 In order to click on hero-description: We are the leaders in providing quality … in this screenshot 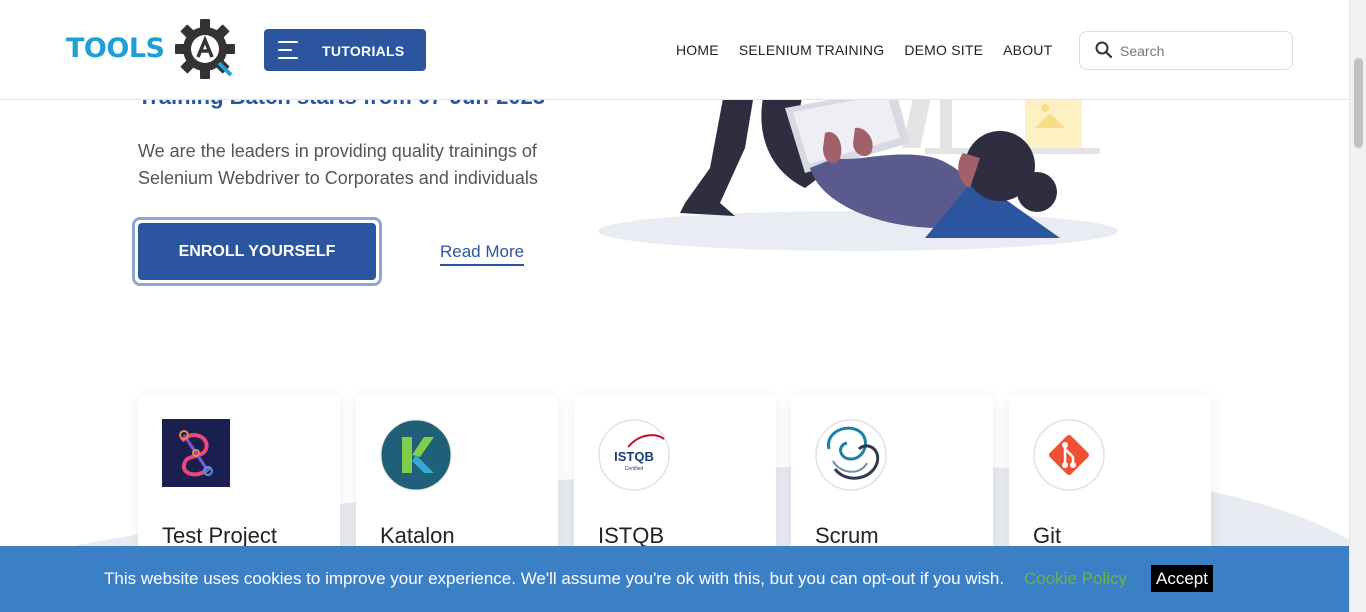, I will do `click(338, 164)`.